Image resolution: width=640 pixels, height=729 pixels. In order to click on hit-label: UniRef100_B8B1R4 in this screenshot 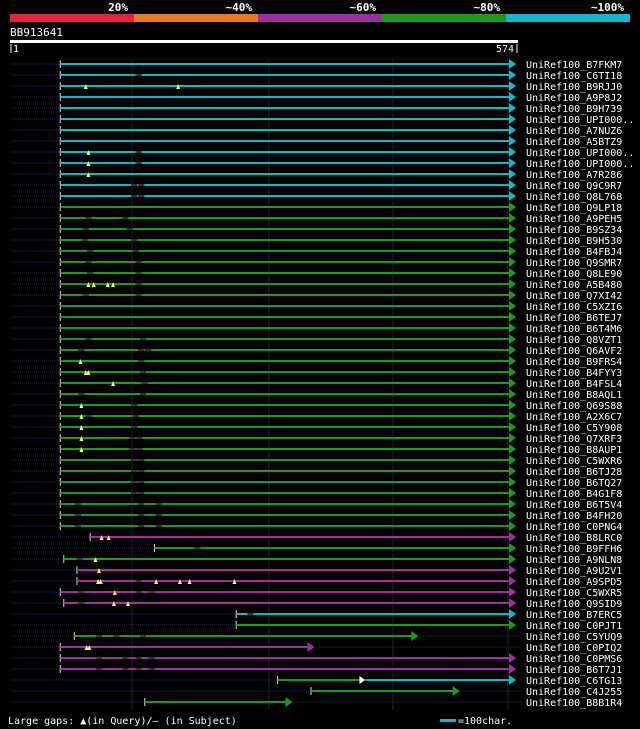, I will do `click(574, 703)`.